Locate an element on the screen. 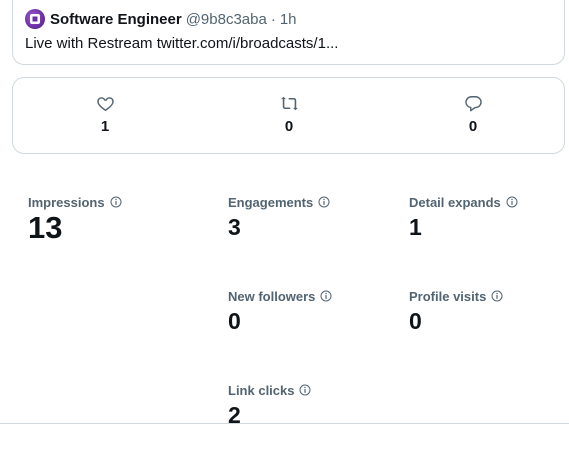 The width and height of the screenshot is (569, 460). avatar is located at coordinates (35, 19).